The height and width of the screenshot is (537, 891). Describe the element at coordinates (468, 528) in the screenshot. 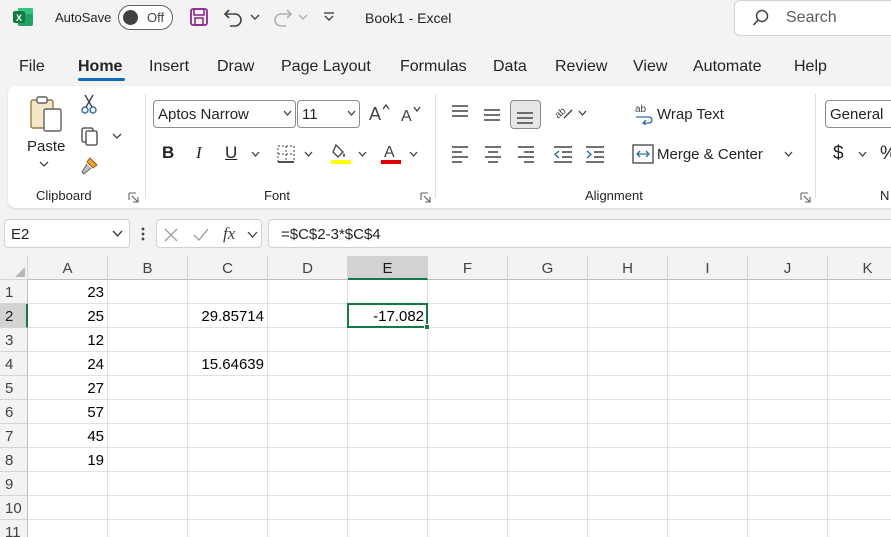

I see `cell-f11` at that location.